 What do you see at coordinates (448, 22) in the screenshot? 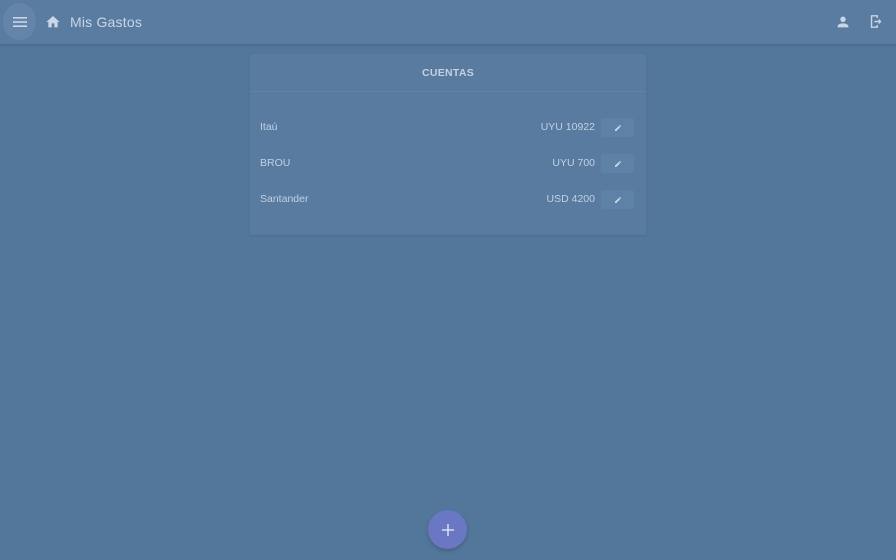
I see `app-bar: Mis Gastos` at bounding box center [448, 22].